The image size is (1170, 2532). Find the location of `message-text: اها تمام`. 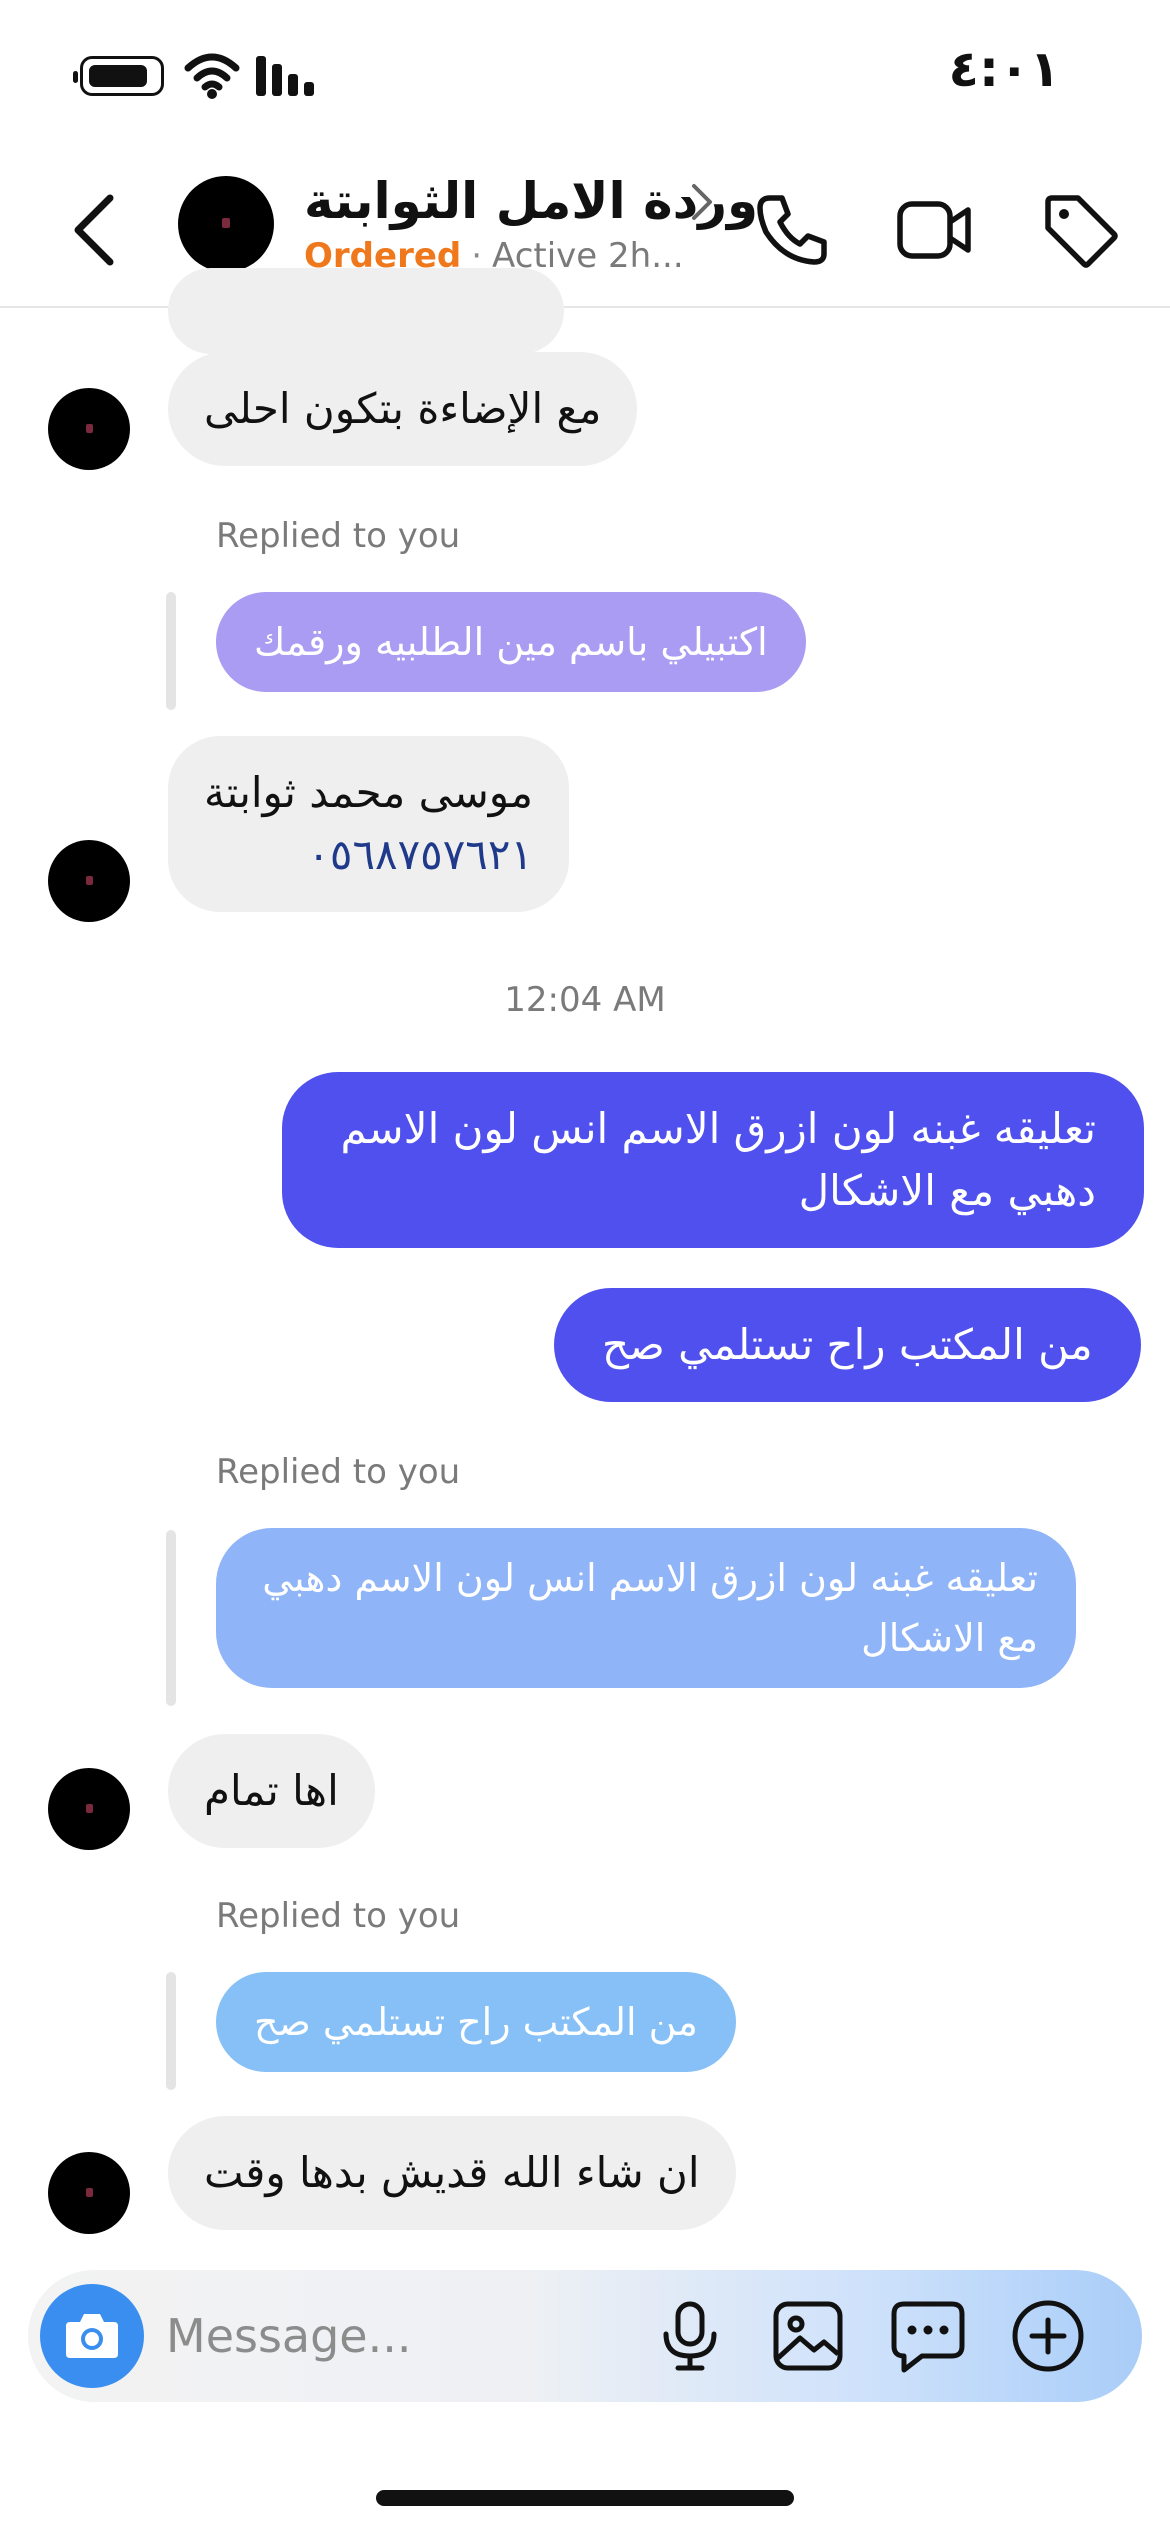

message-text: اها تمام is located at coordinates (271, 1790).